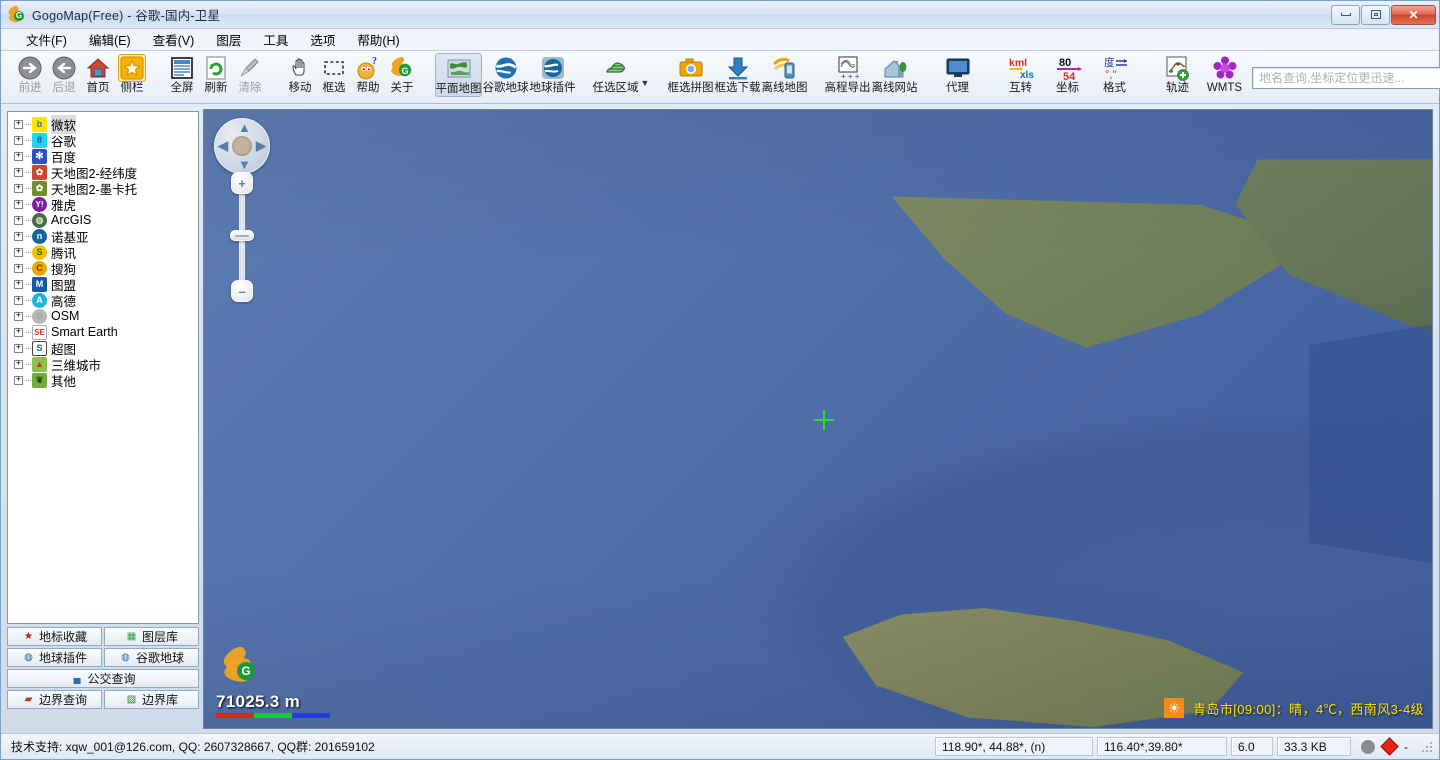  I want to click on boundary-library-button: ▧ 边界库, so click(151, 699).